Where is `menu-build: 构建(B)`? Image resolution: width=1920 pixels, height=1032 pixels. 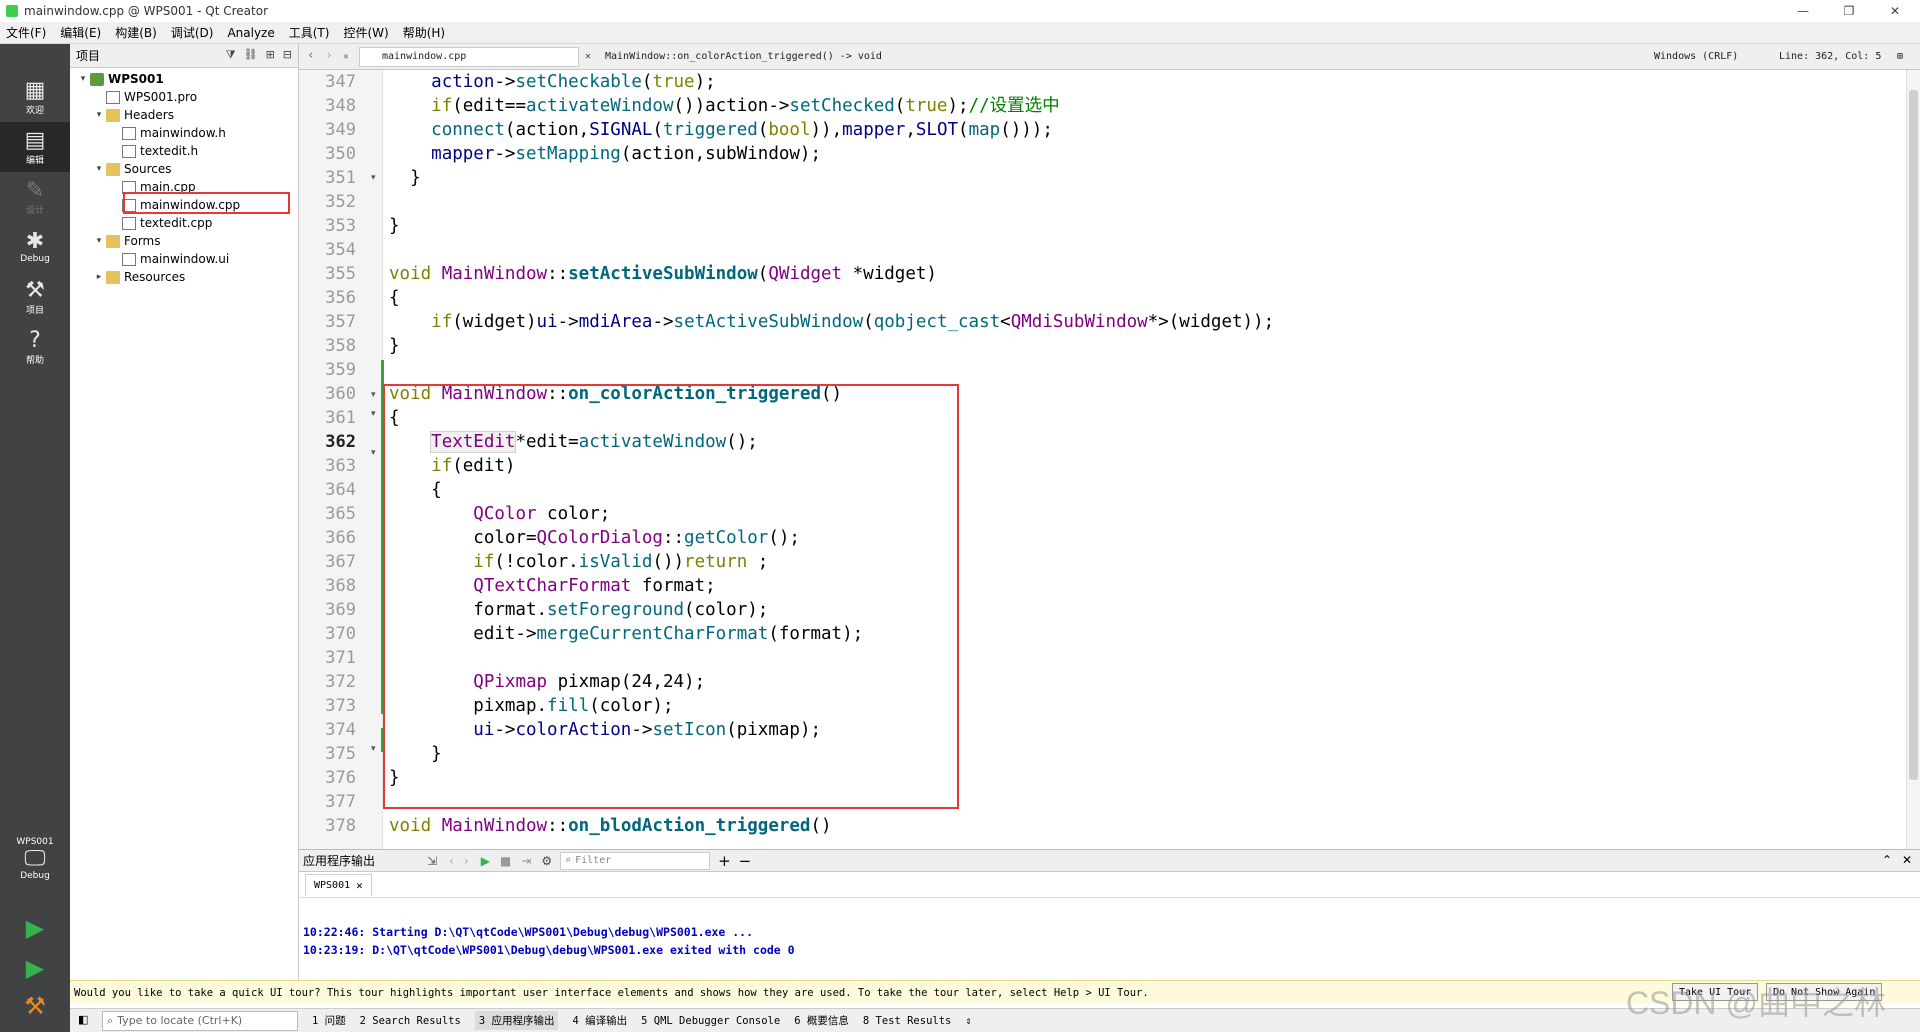 menu-build: 构建(B) is located at coordinates (136, 32).